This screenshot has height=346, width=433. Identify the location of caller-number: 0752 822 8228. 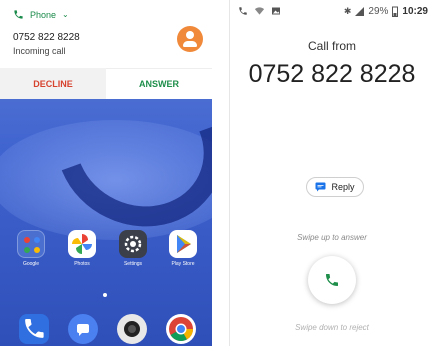
(332, 74).